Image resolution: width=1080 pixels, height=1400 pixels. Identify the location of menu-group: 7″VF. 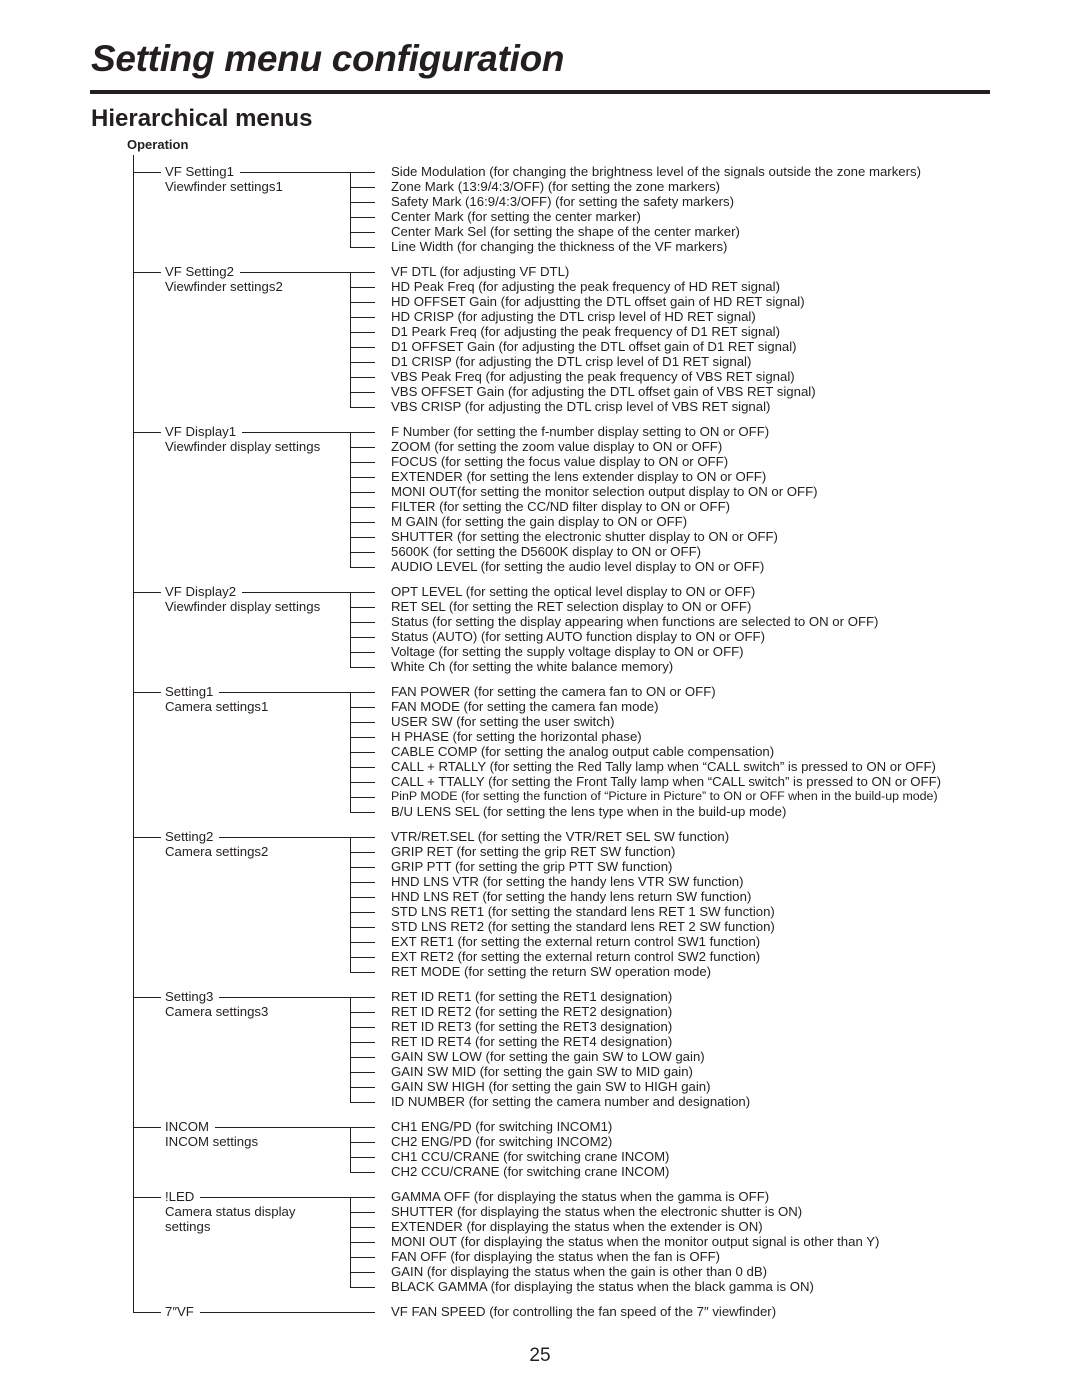
(181, 1311).